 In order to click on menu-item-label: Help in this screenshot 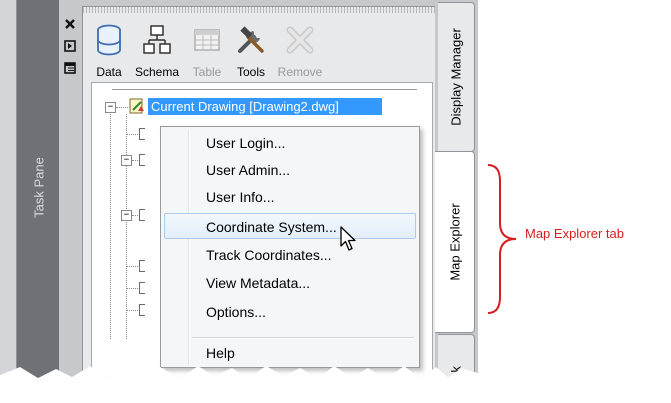, I will do `click(220, 353)`.